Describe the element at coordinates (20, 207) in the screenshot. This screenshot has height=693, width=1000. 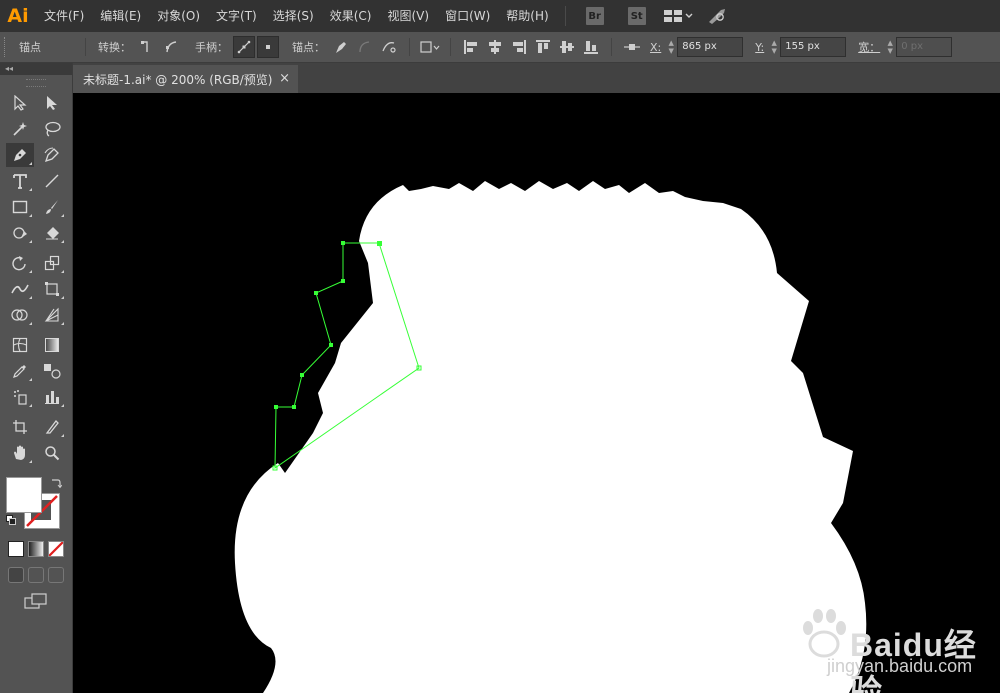
I see `rectangle-tool` at that location.